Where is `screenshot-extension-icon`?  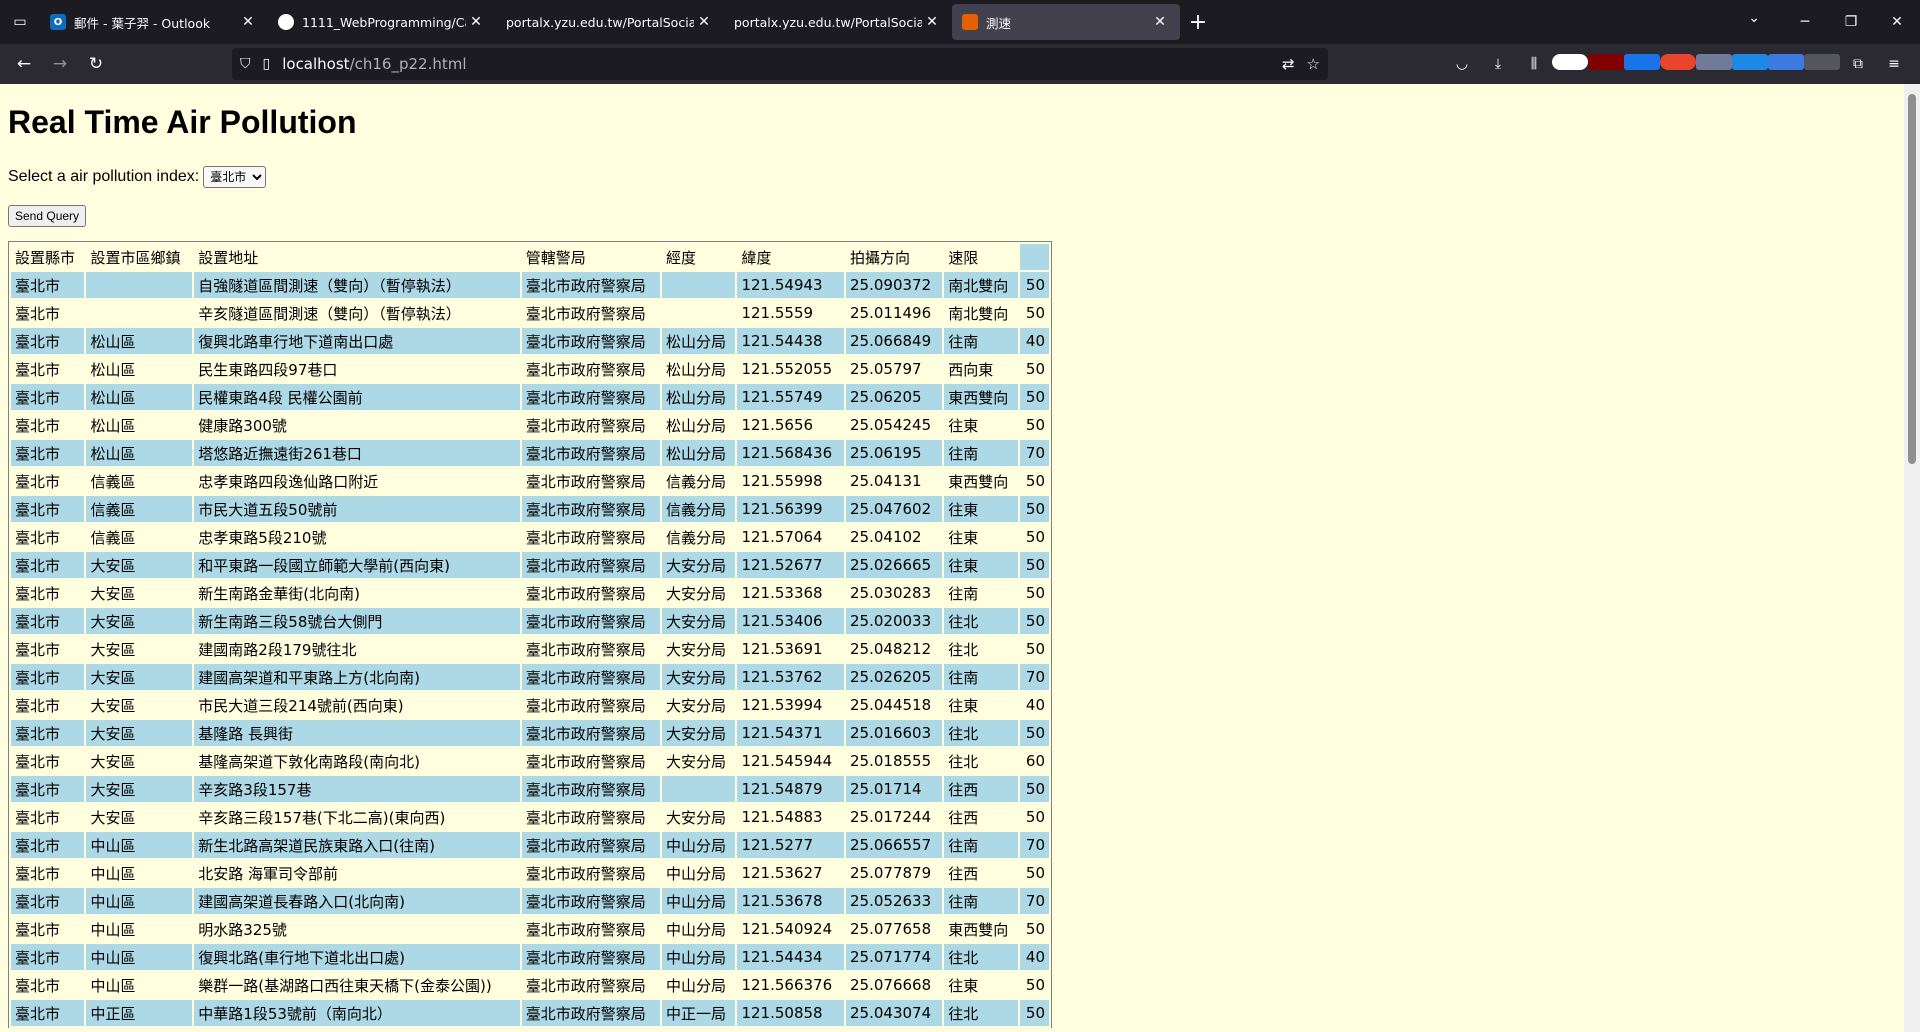 screenshot-extension-icon is located at coordinates (1714, 64).